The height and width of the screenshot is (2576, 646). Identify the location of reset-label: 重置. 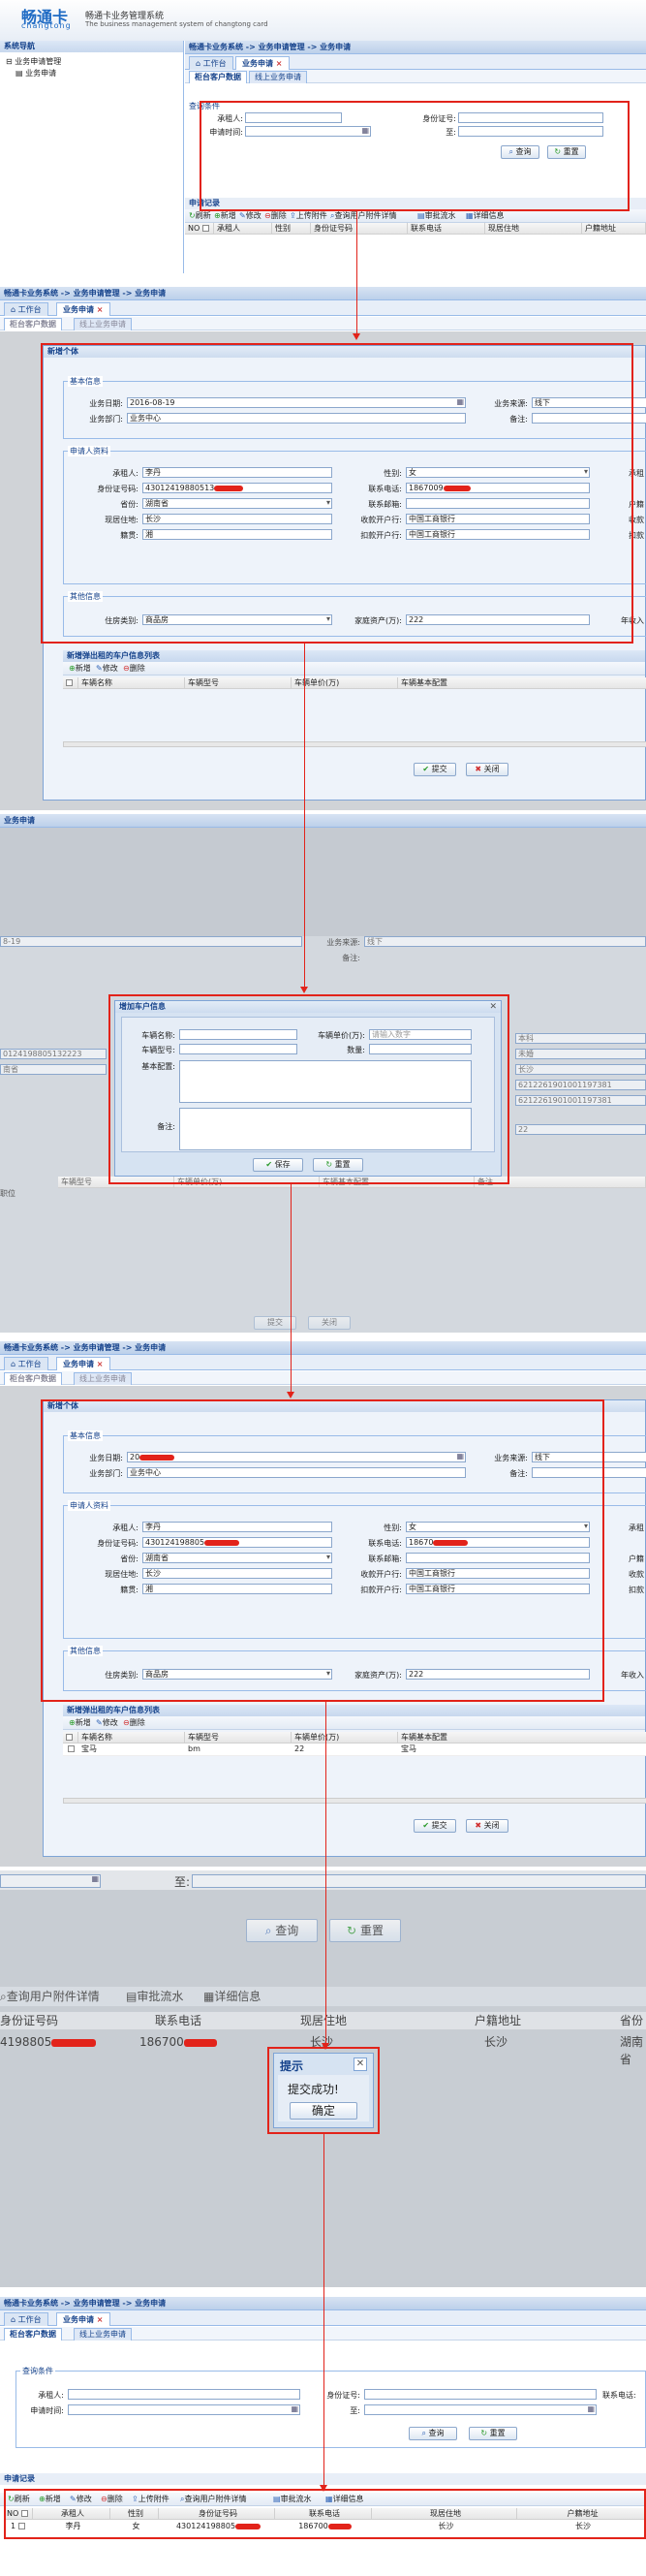
(497, 2433).